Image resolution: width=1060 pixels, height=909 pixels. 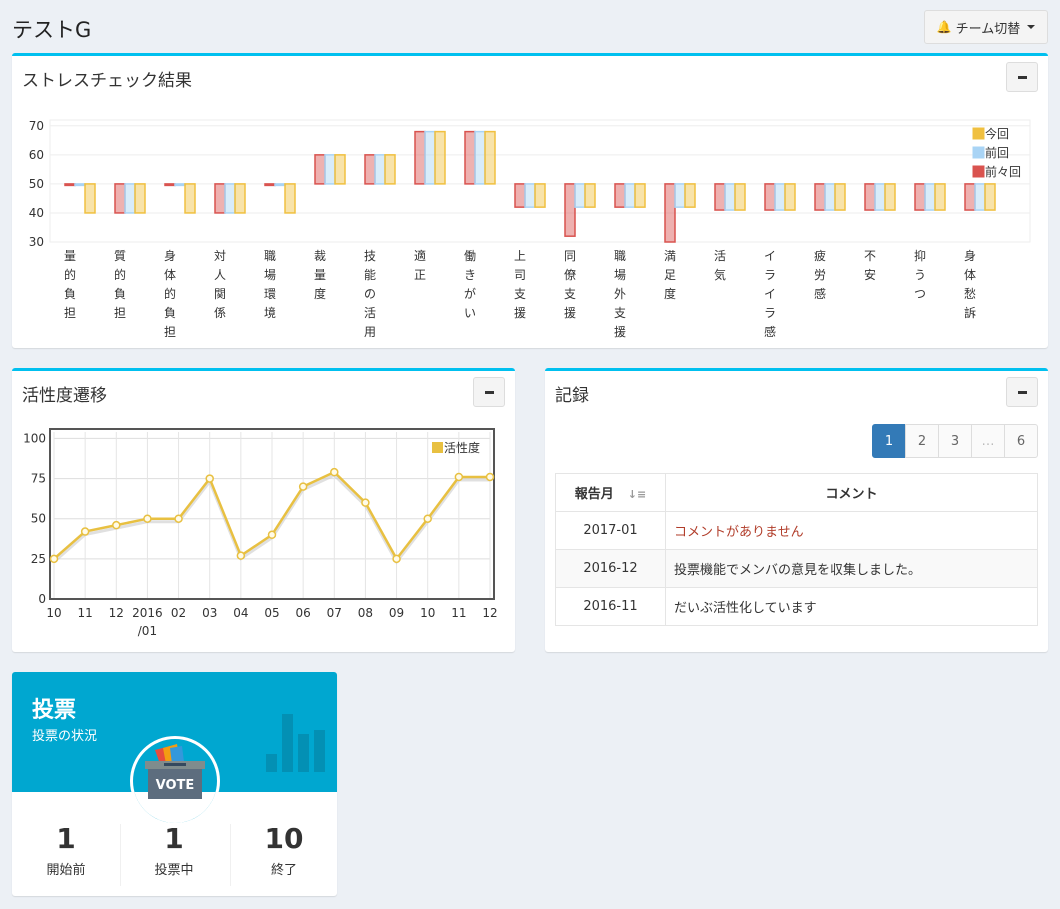 I want to click on row-month: 2017-01, so click(x=610, y=530).